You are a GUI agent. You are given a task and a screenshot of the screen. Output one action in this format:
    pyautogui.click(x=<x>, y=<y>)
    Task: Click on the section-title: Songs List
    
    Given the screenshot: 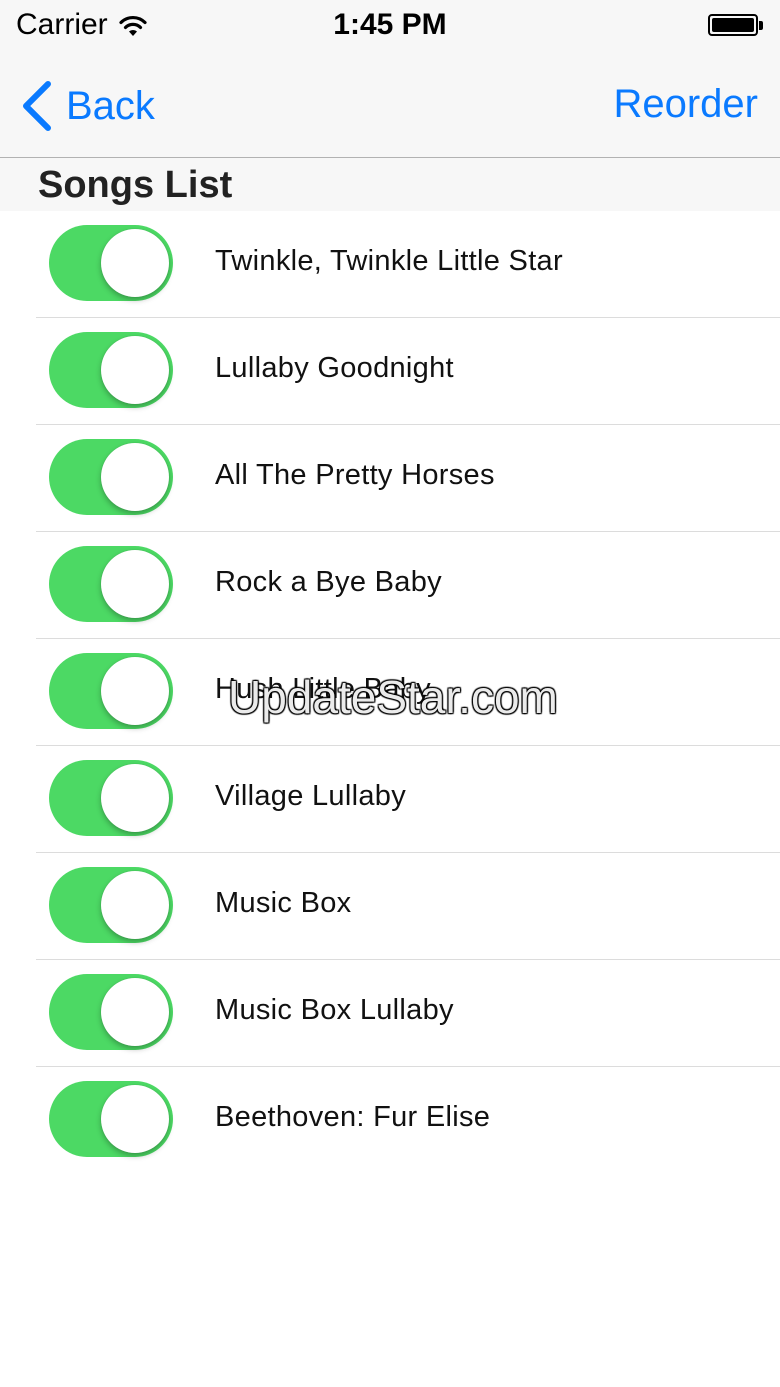 What is the action you would take?
    pyautogui.click(x=135, y=185)
    